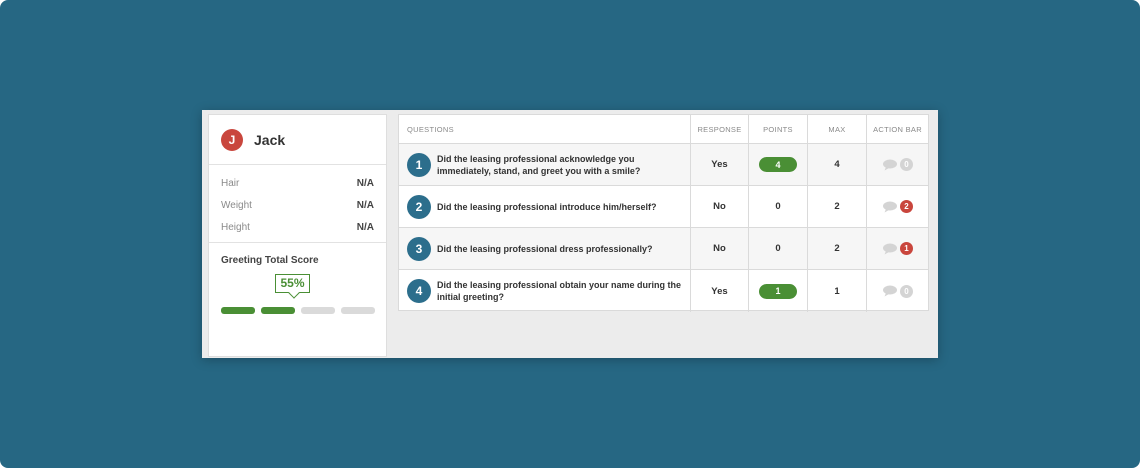 The height and width of the screenshot is (468, 1140). I want to click on total-score-section: Greeting Total Score 55%, so click(297, 278).